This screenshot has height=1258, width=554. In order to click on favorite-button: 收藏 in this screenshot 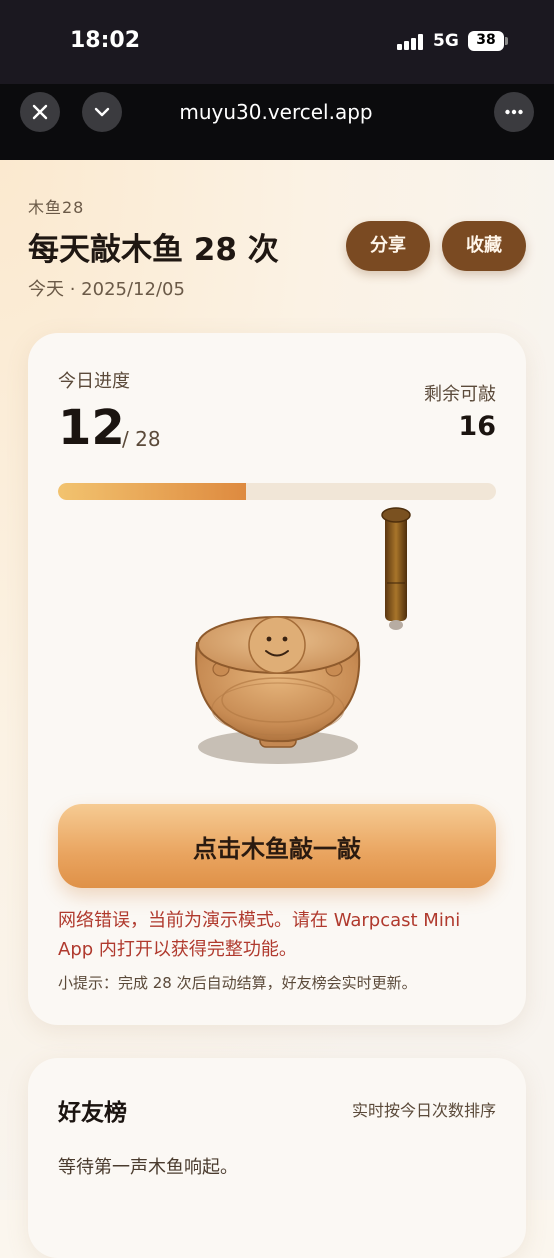, I will do `click(484, 246)`.